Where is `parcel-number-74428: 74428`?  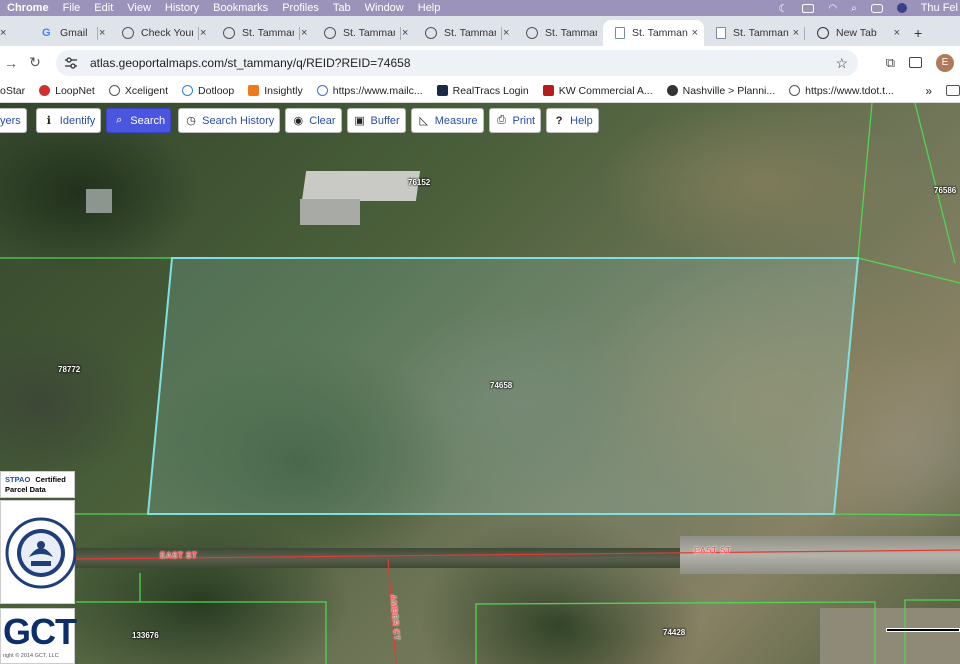
parcel-number-74428: 74428 is located at coordinates (674, 632).